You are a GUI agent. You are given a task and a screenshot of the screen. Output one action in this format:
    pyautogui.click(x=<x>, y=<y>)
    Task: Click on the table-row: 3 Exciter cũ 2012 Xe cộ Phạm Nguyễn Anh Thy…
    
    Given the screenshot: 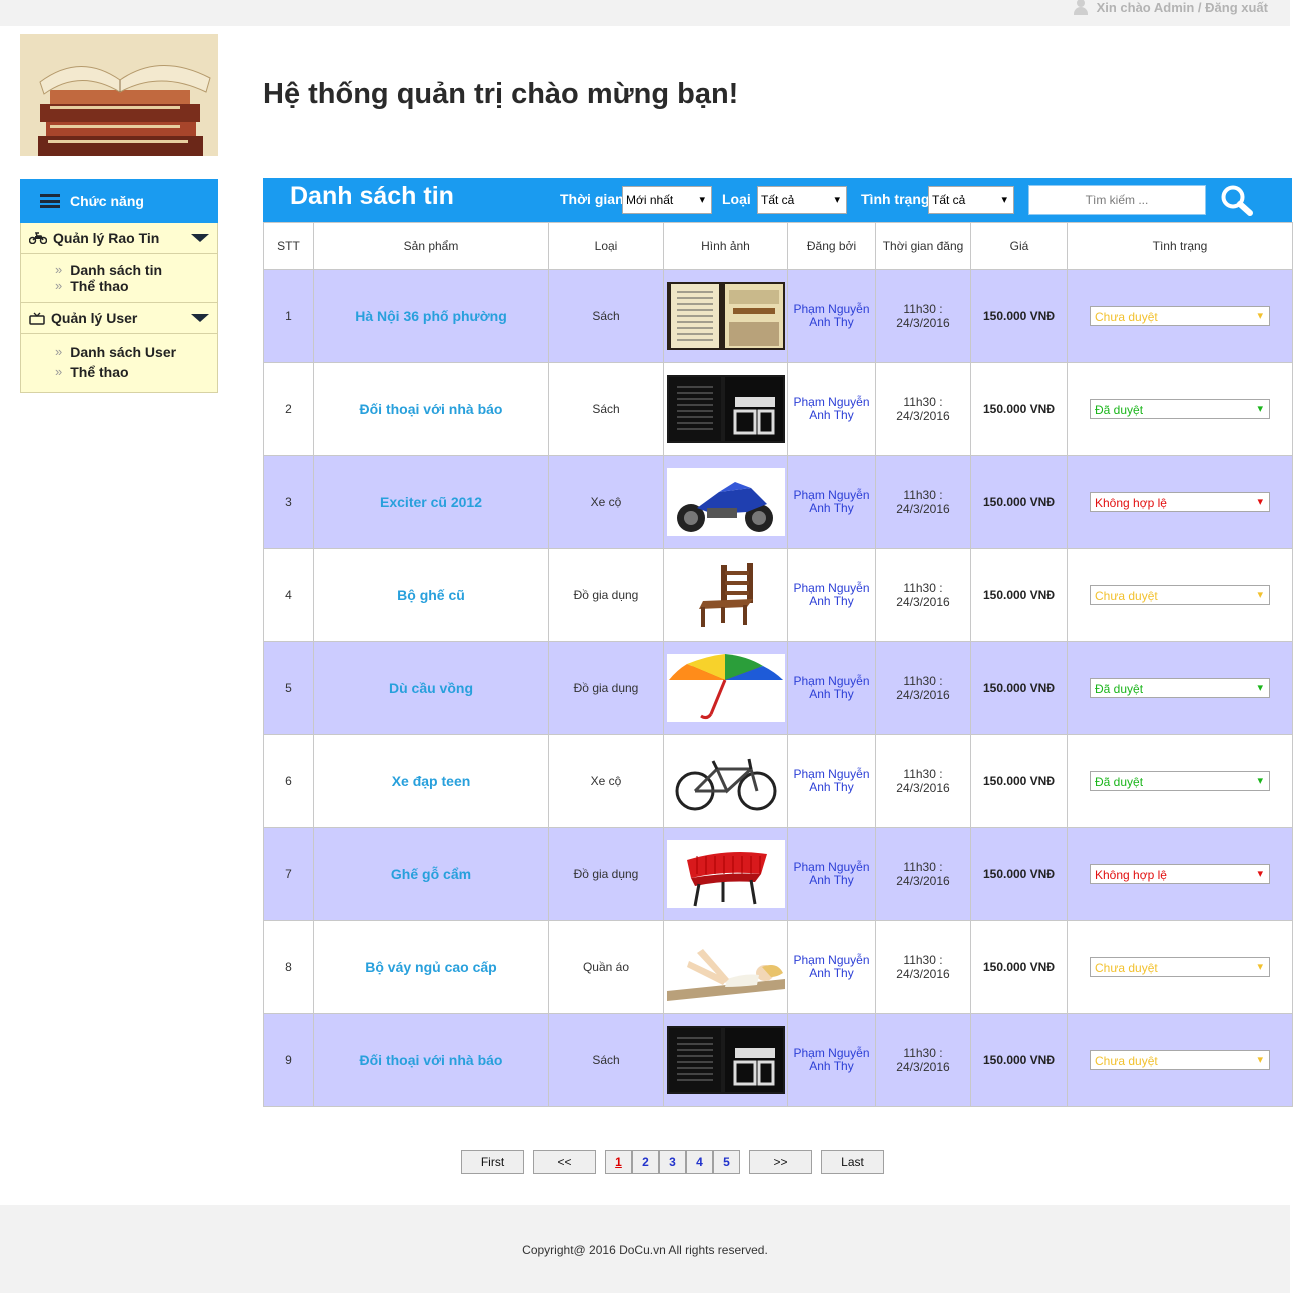 What is the action you would take?
    pyautogui.click(x=778, y=502)
    